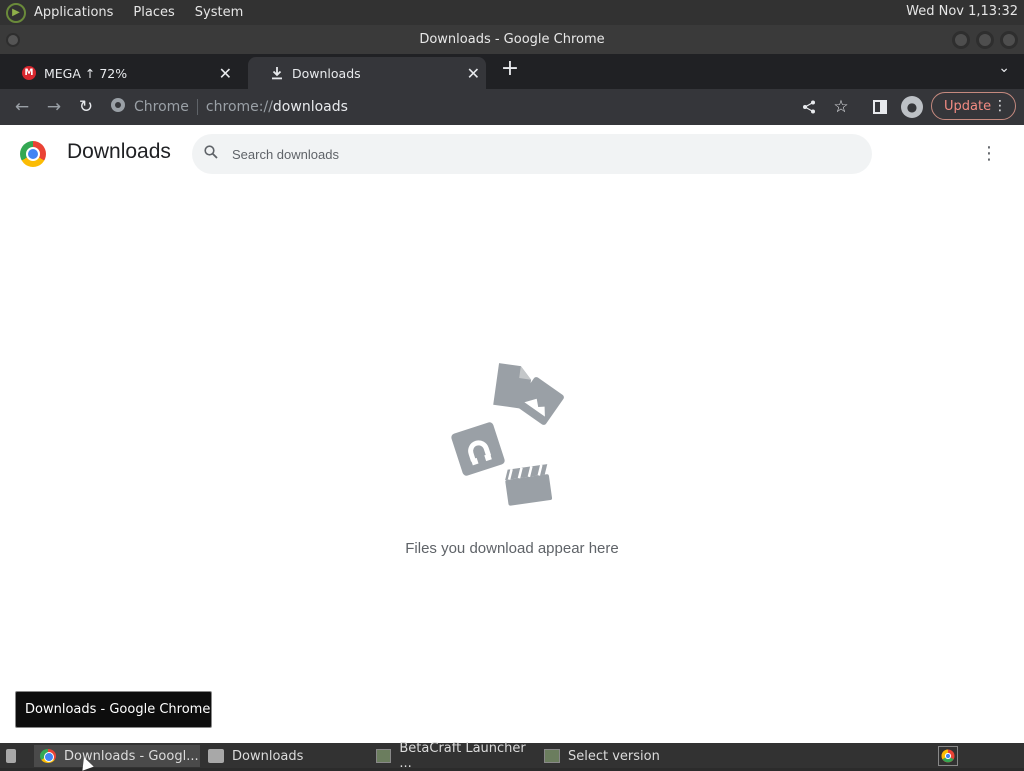 This screenshot has width=1024, height=771. I want to click on tab-label: Downloads, so click(326, 73).